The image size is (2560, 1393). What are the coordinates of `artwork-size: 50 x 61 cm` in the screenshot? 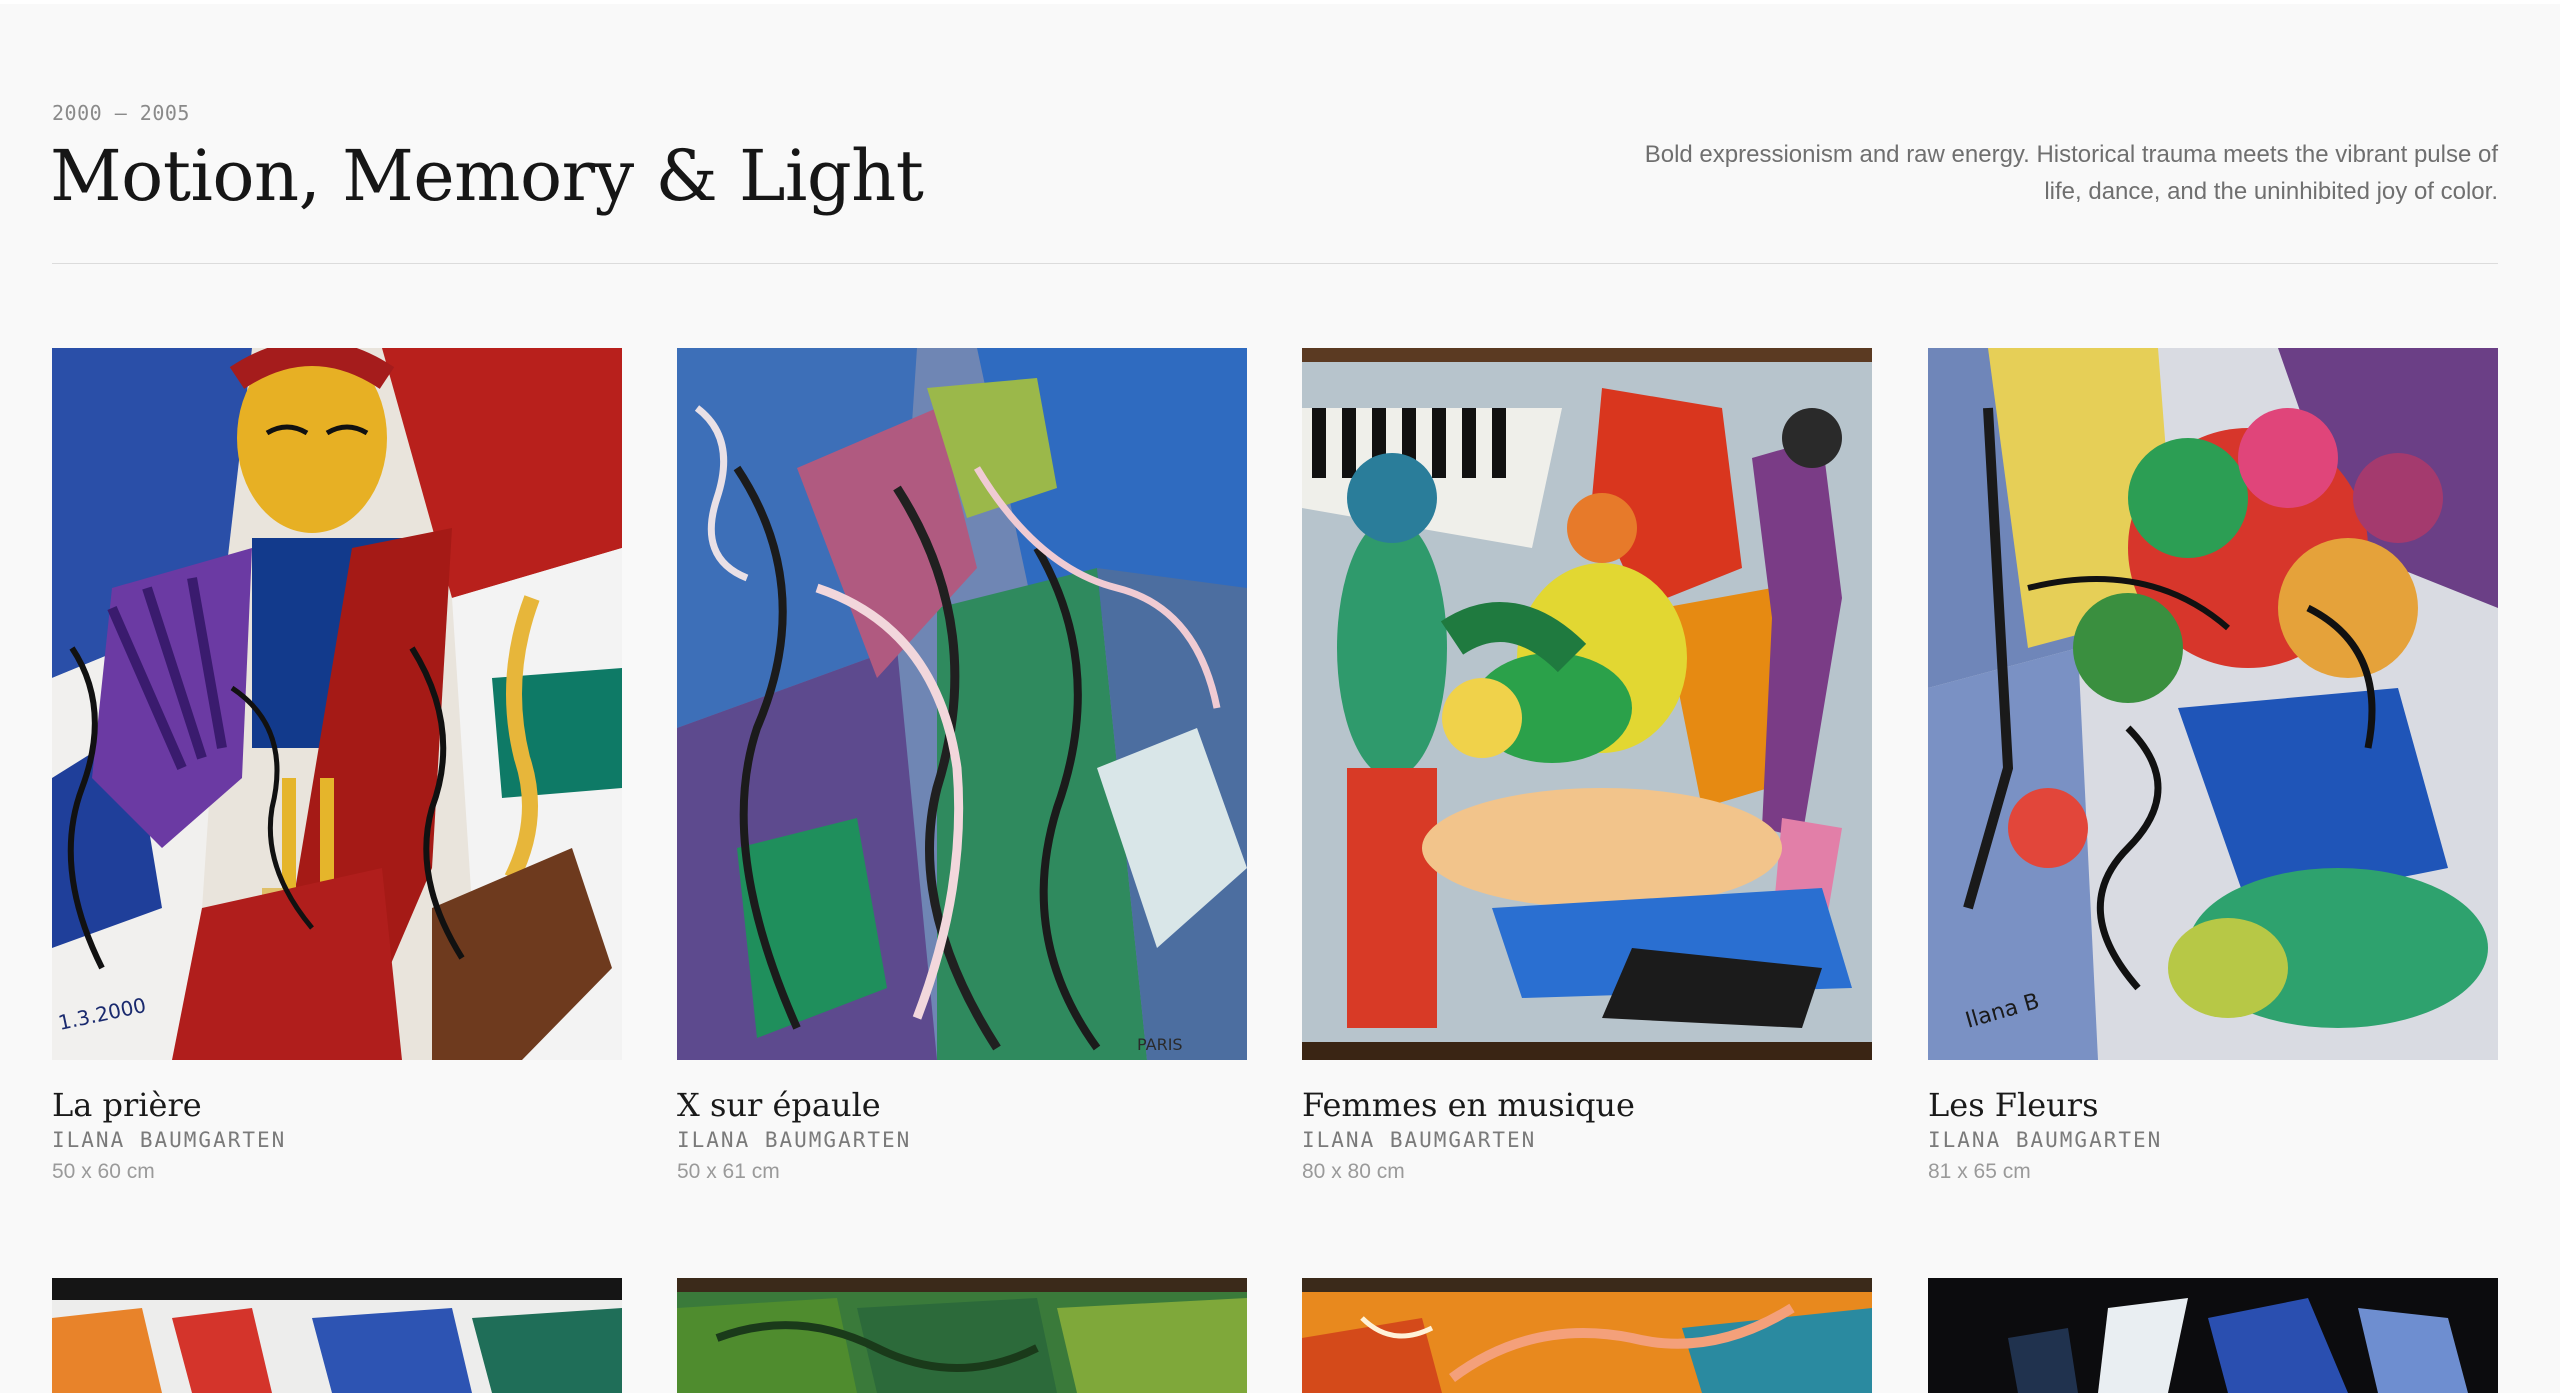 It's located at (728, 1171).